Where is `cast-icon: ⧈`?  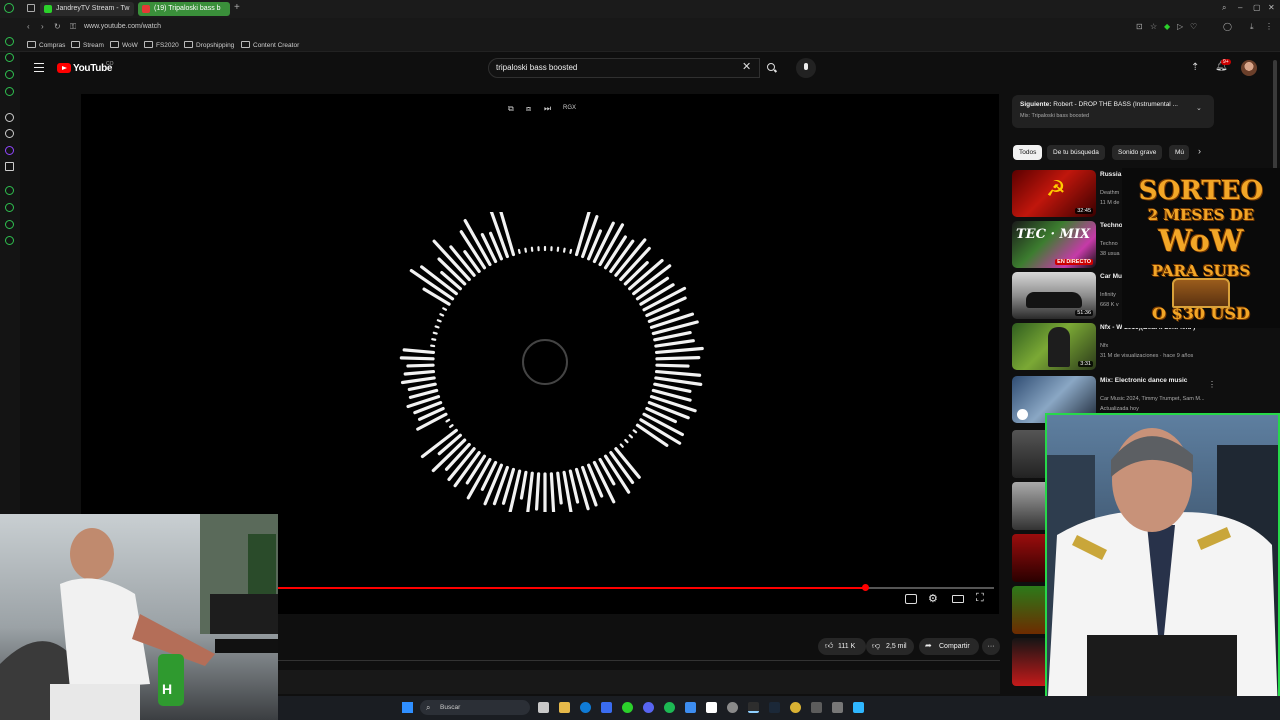
cast-icon: ⧈ is located at coordinates (528, 109).